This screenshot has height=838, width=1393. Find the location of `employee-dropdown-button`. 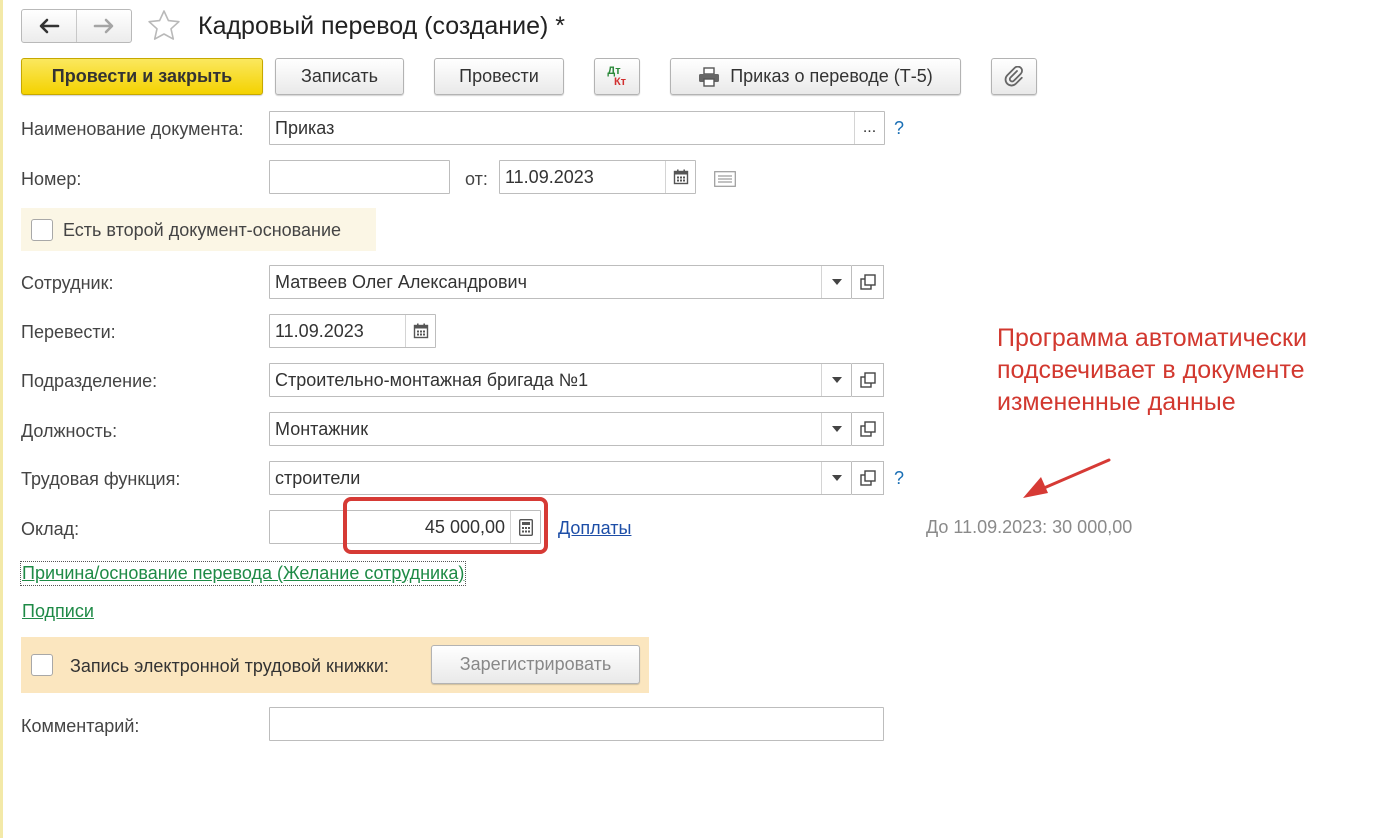

employee-dropdown-button is located at coordinates (836, 282).